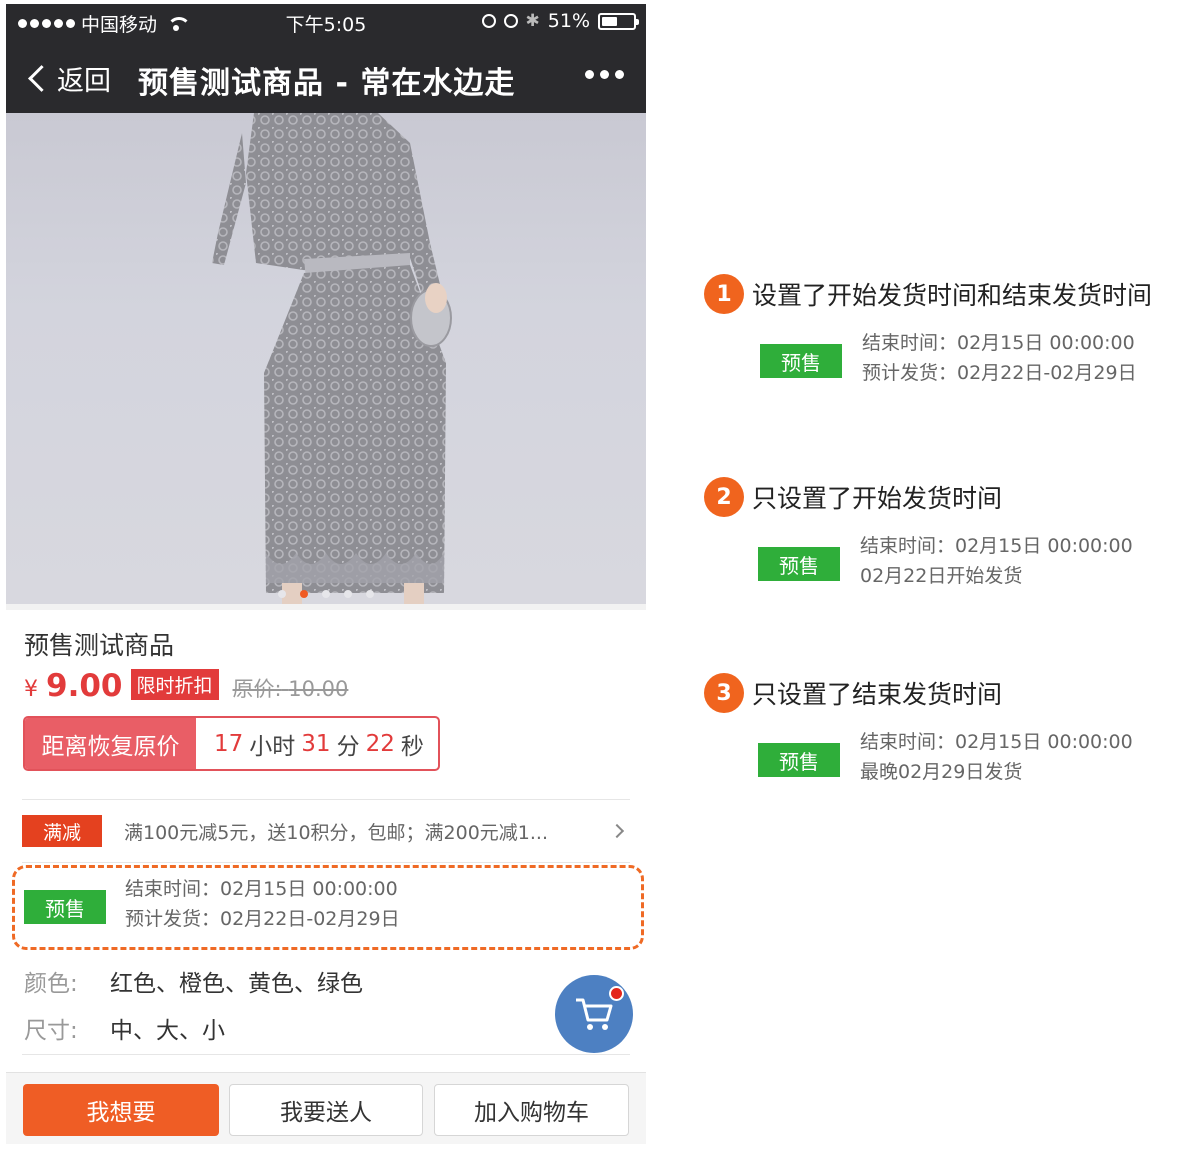 The image size is (1192, 1152). Describe the element at coordinates (348, 746) in the screenshot. I see `countdown-minutes-unit: 分` at that location.